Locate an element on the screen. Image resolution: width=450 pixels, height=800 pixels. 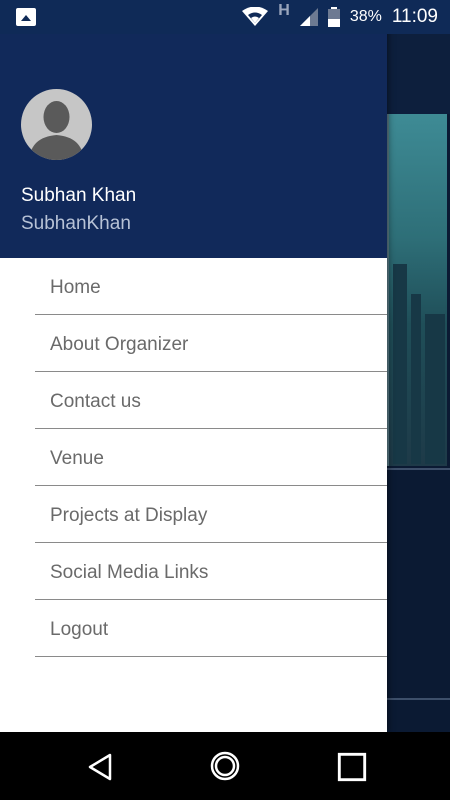
menu-item-projects-at-display: Projects at Display is located at coordinates (193, 514).